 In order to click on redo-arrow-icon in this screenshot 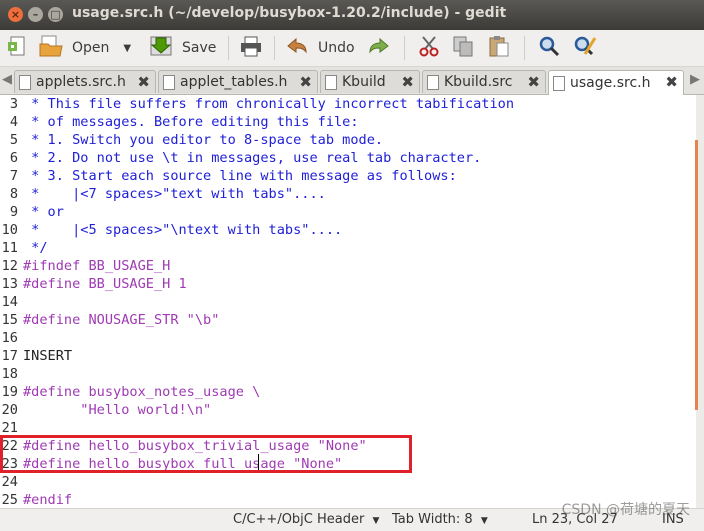, I will do `click(379, 48)`.